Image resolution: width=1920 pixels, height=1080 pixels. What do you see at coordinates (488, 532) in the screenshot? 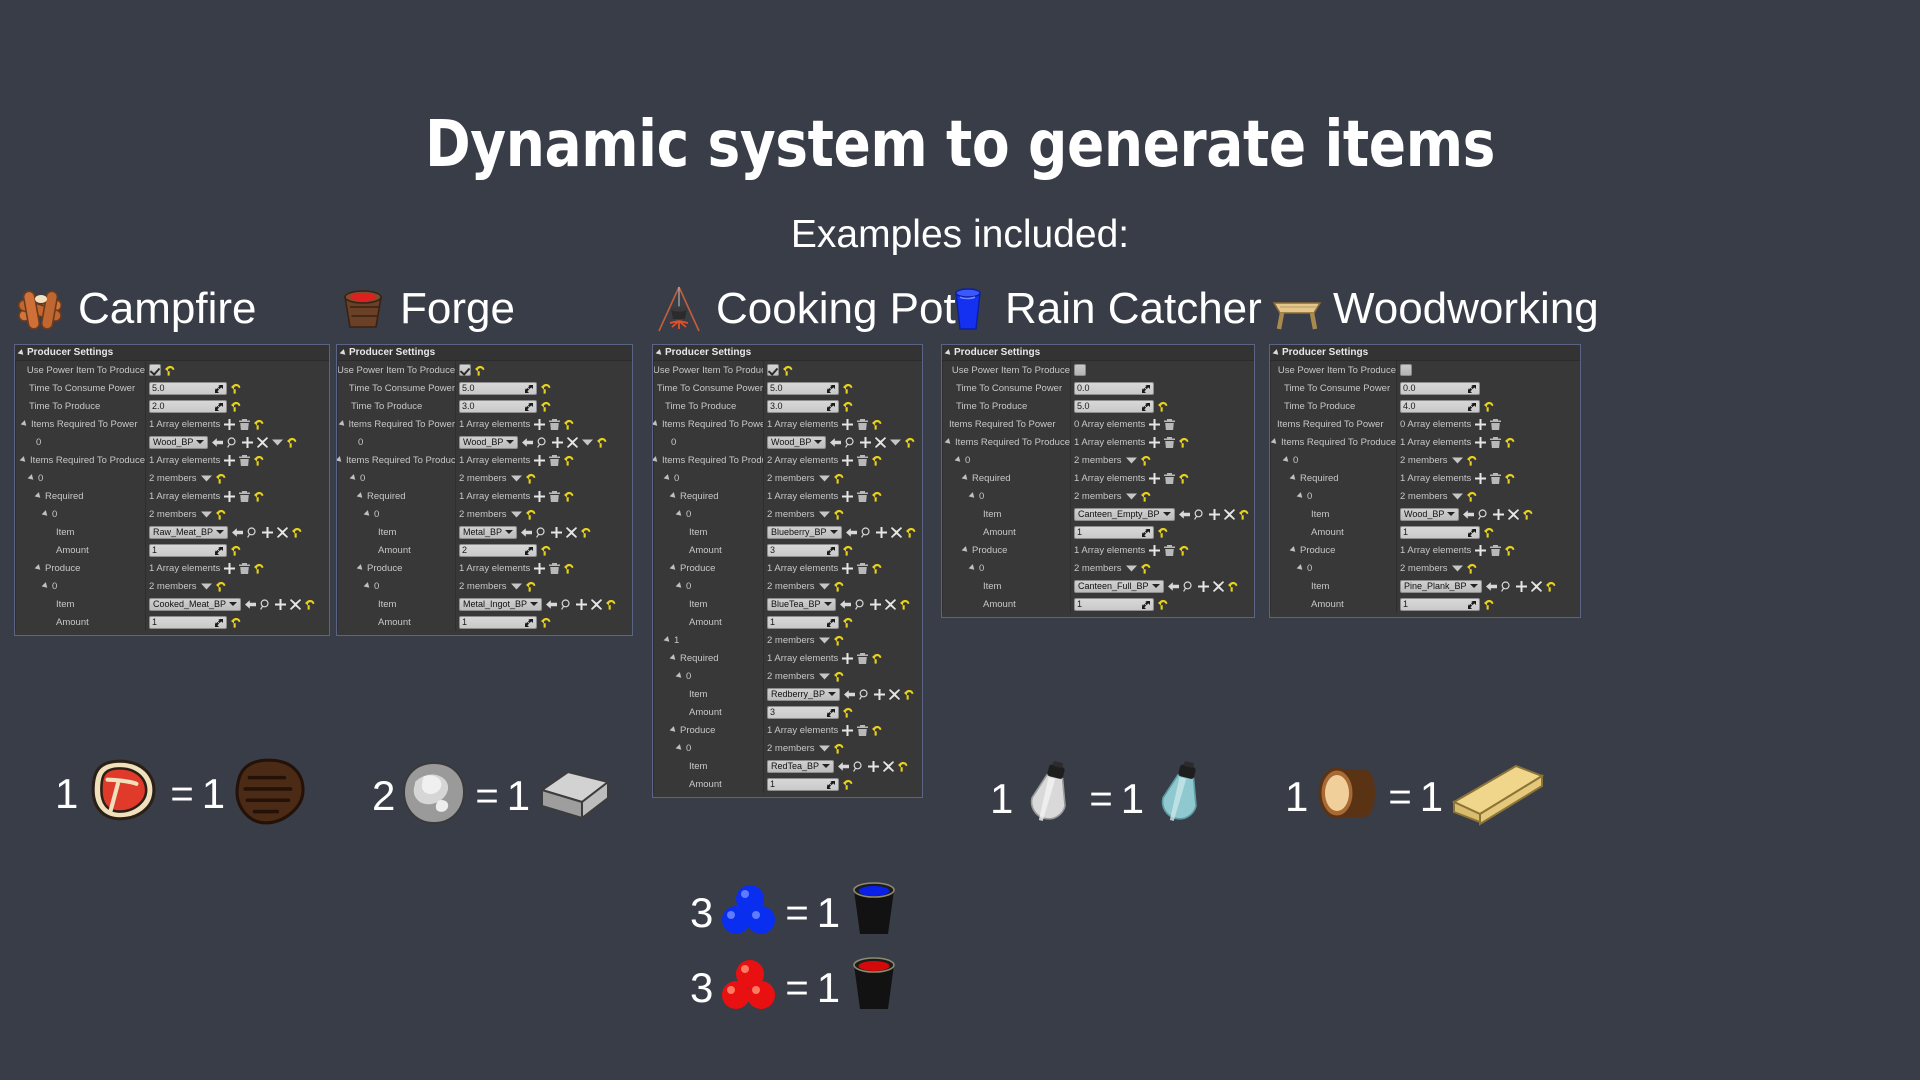
I see `required-item-combo: Metal_BP` at bounding box center [488, 532].